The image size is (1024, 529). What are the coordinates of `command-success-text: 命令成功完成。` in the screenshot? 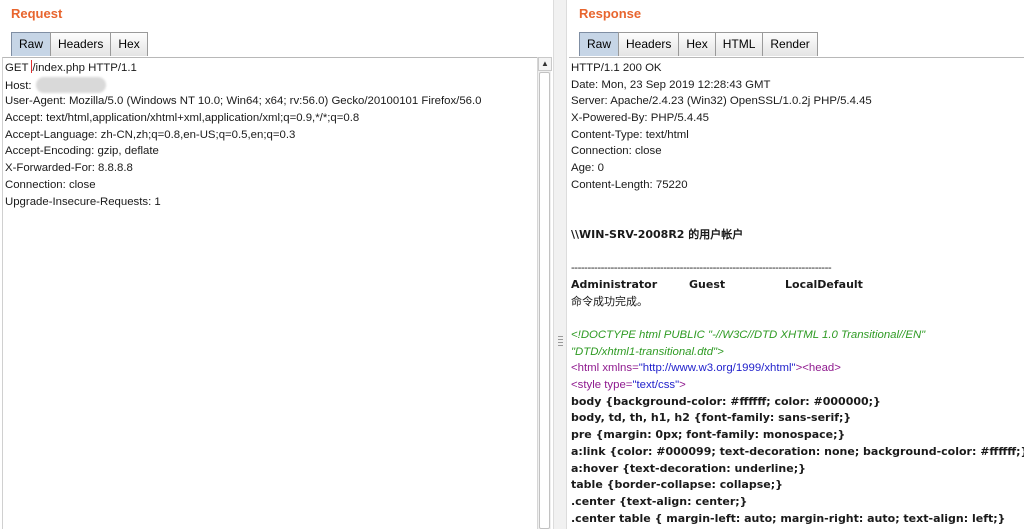 It's located at (609, 301).